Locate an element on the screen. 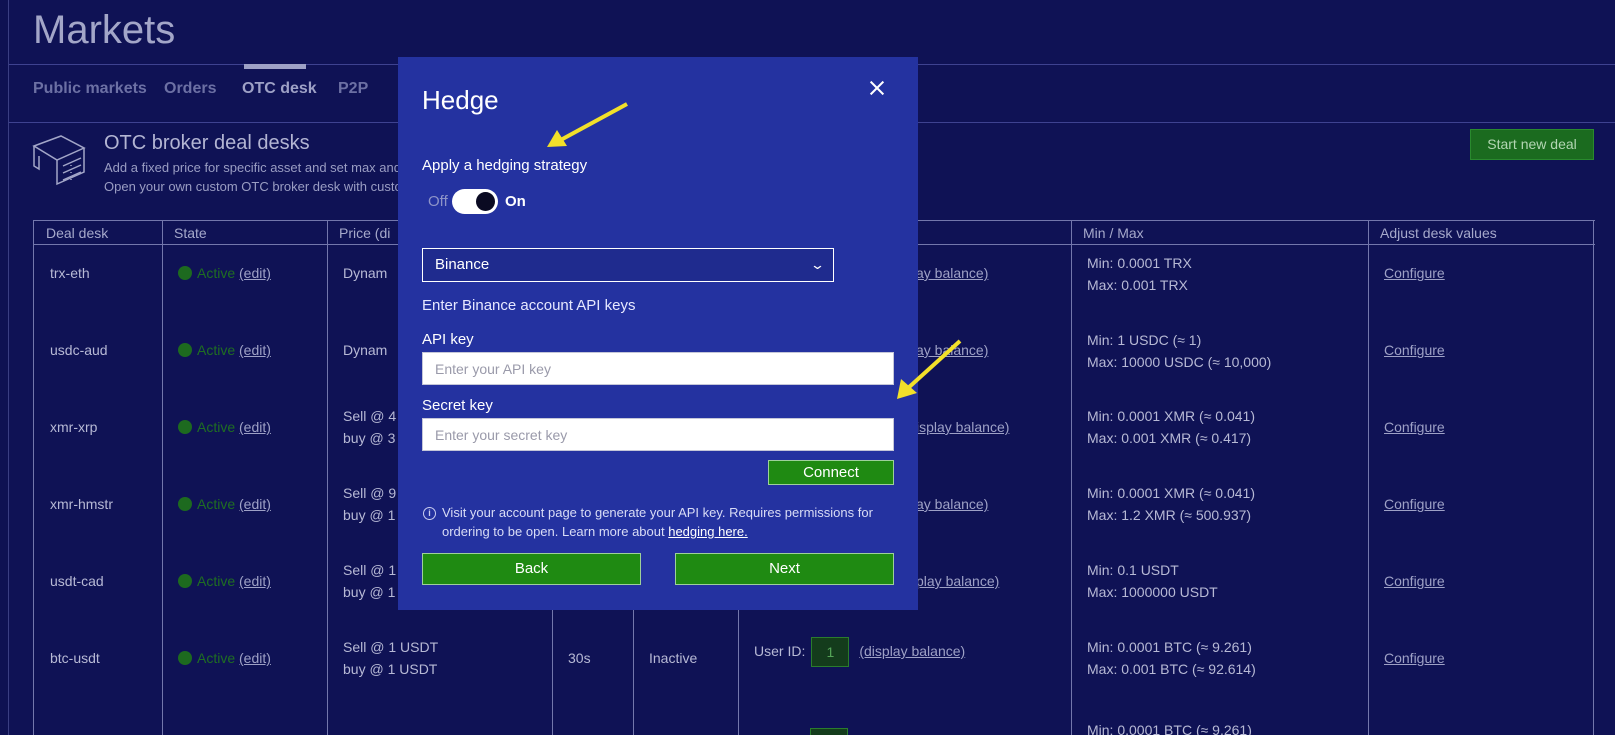 This screenshot has height=735, width=1615. toggle-off-label: Off is located at coordinates (438, 201).